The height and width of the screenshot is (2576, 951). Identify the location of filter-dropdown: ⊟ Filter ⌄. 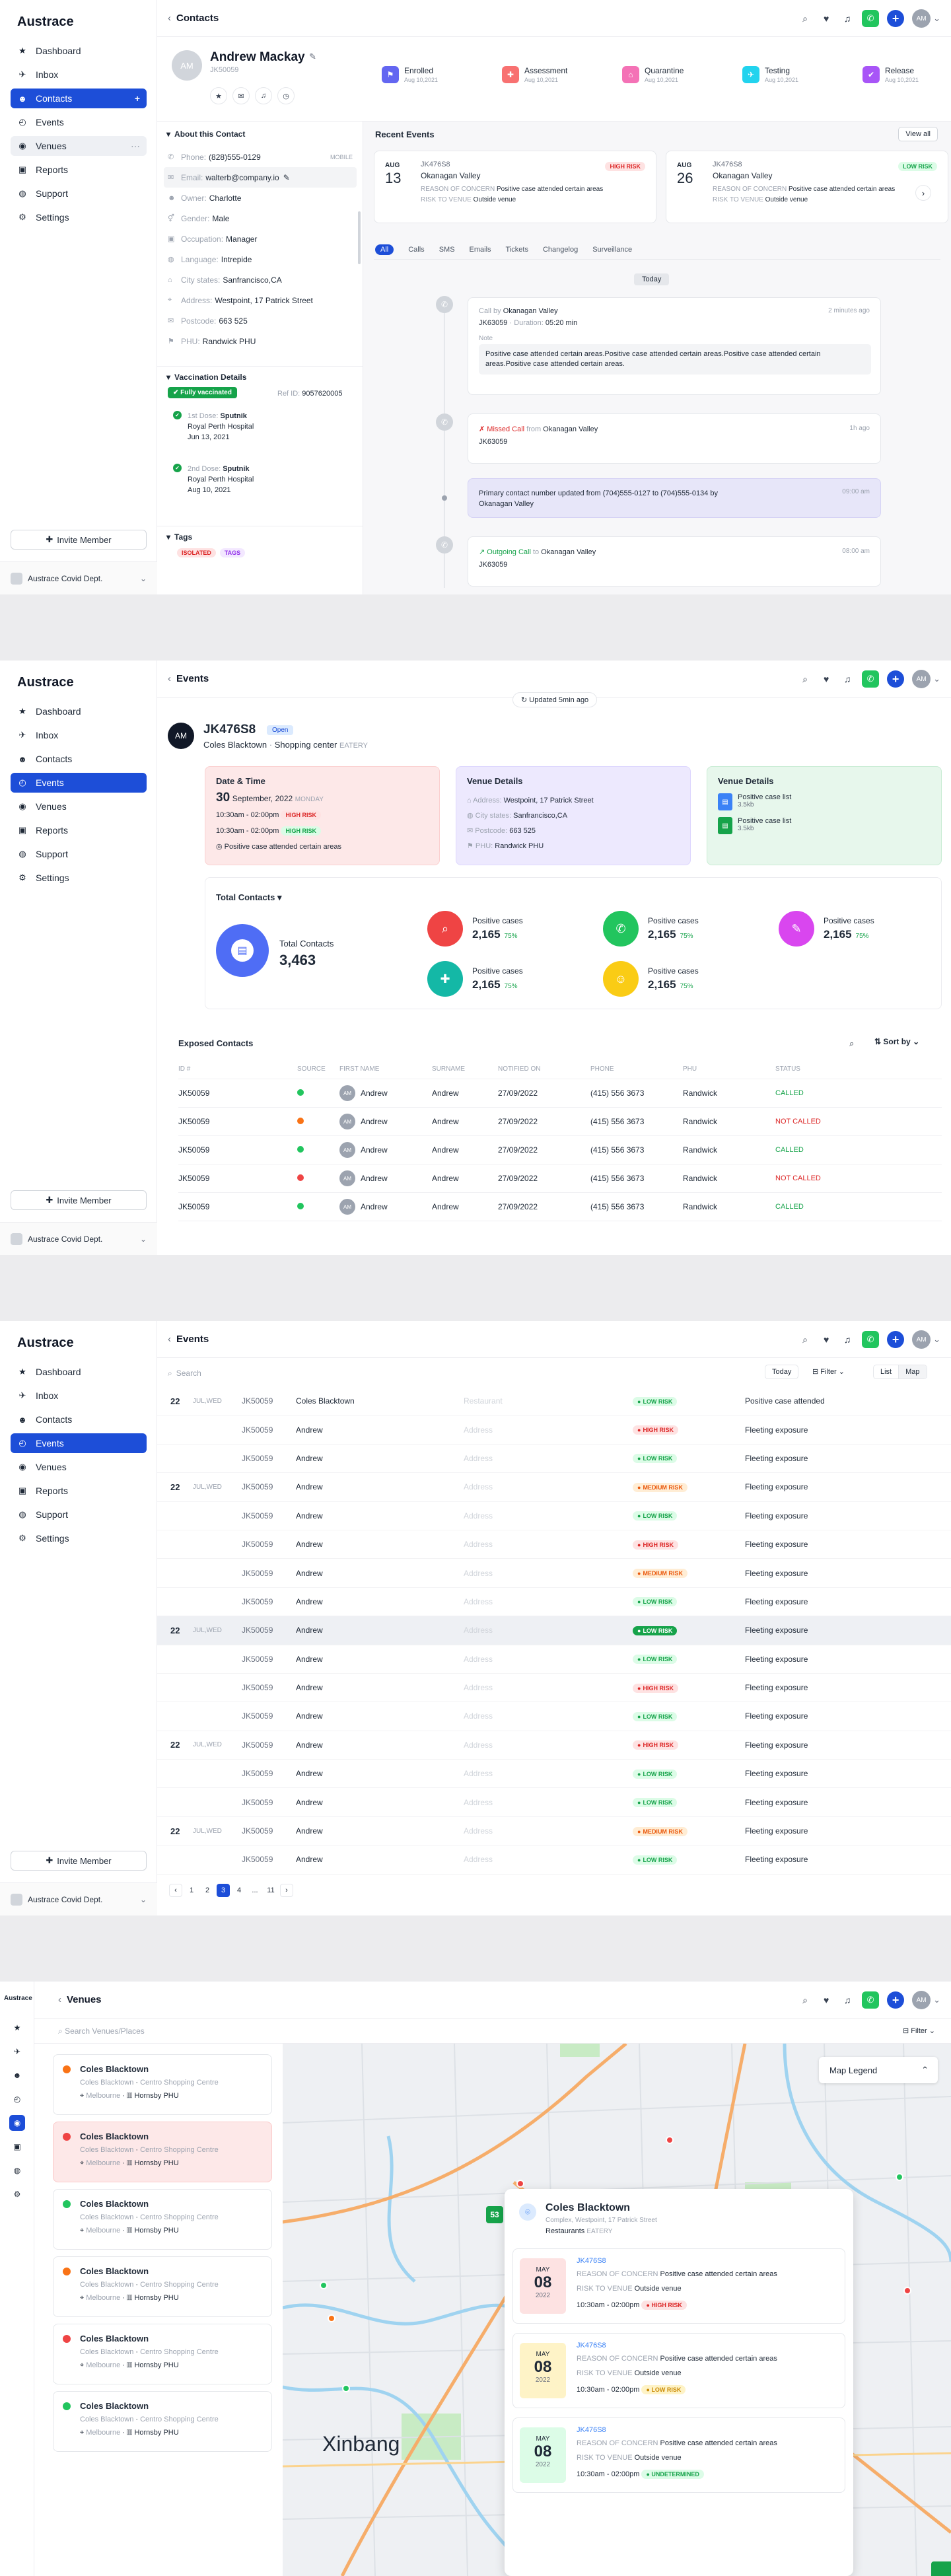
(919, 2030).